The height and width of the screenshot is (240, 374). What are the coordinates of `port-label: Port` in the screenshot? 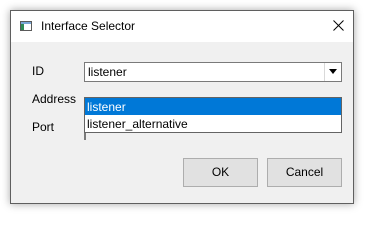 It's located at (43, 127).